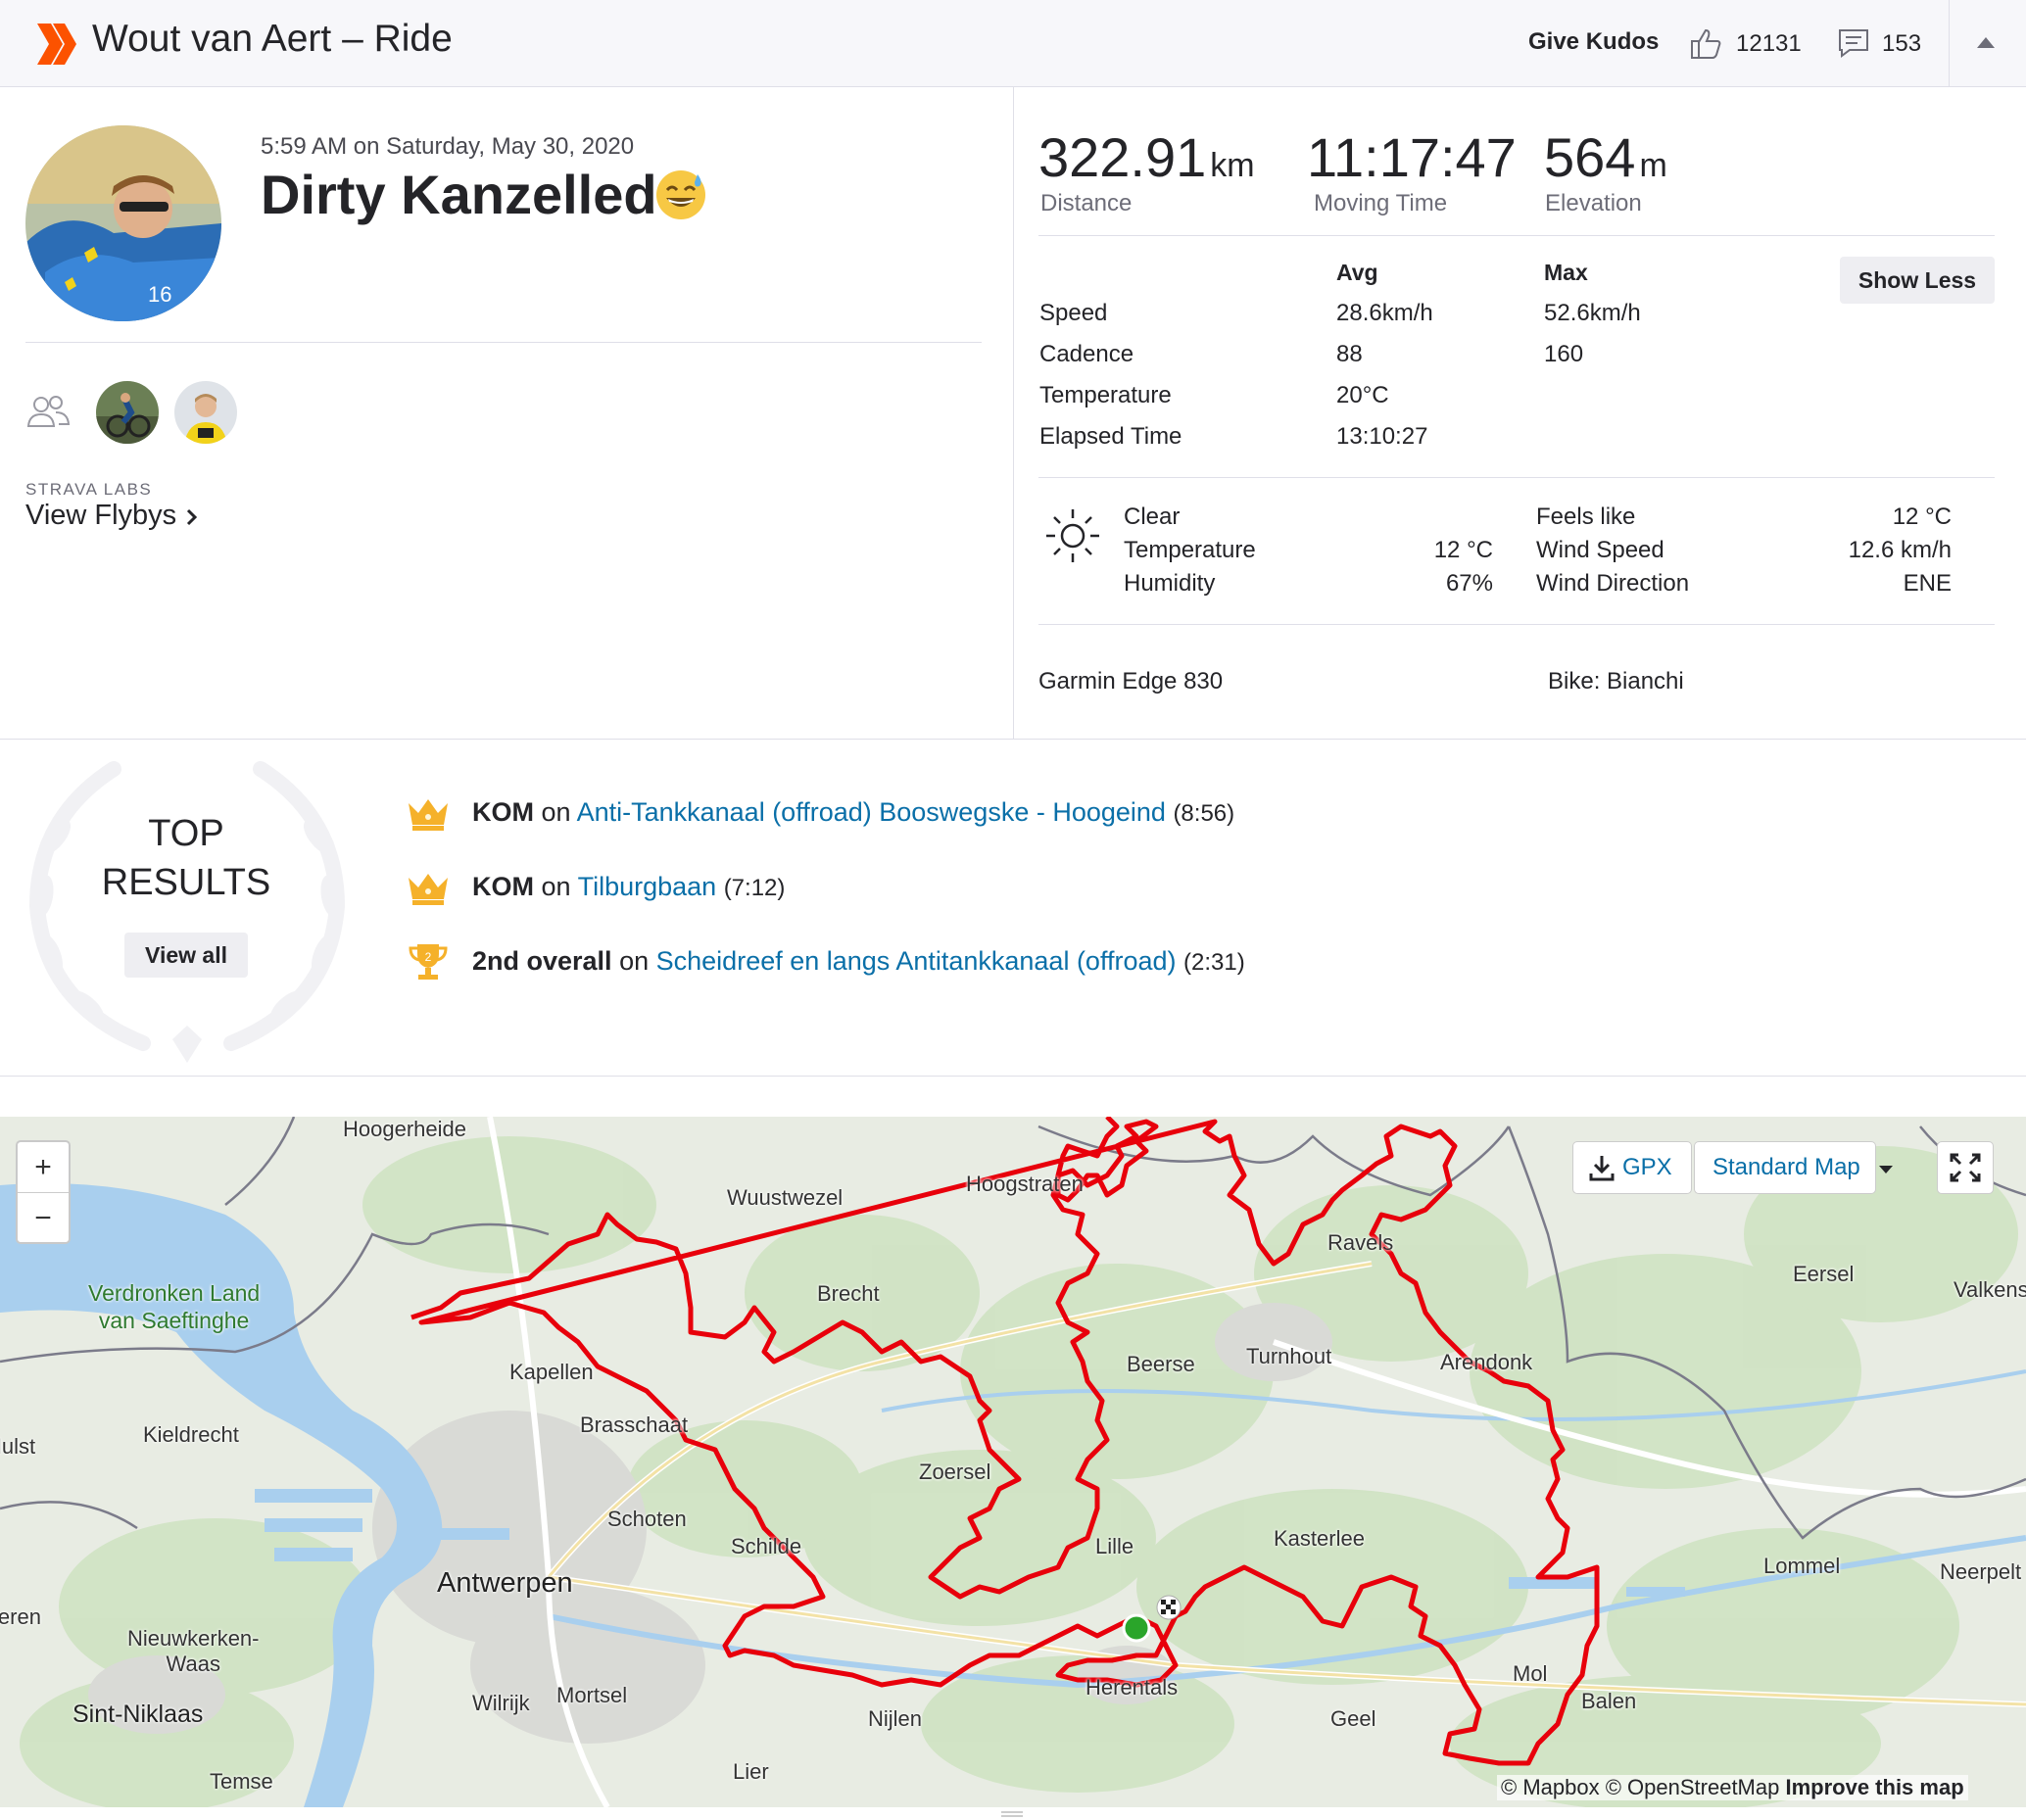 Image resolution: width=2026 pixels, height=1820 pixels. Describe the element at coordinates (1074, 313) in the screenshot. I see `stat-label-speed: Speed` at that location.